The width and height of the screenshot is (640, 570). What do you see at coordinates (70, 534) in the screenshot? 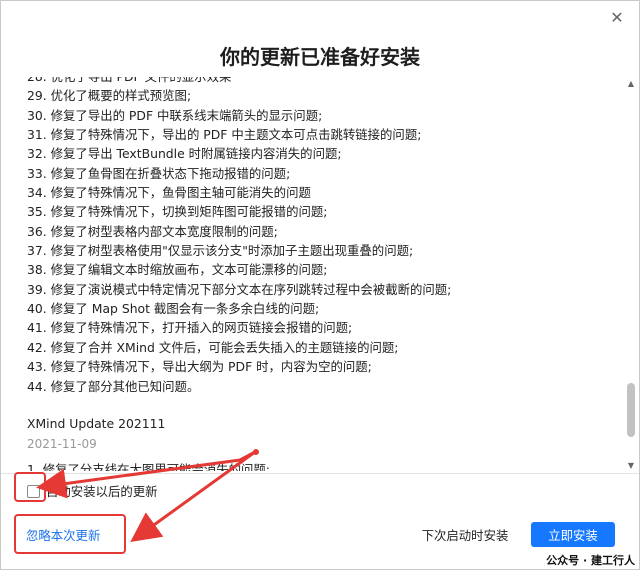
I see `highlight-box-ignore` at bounding box center [70, 534].